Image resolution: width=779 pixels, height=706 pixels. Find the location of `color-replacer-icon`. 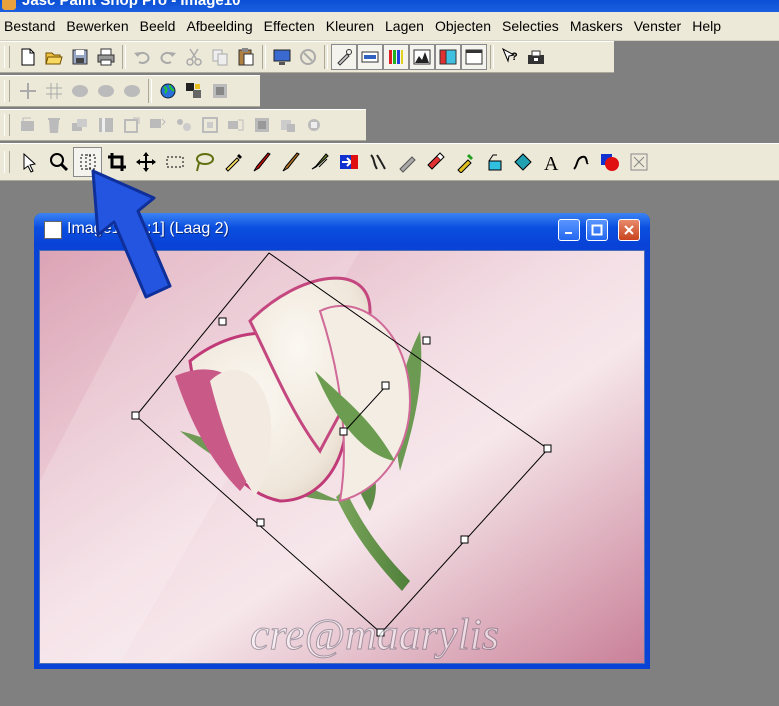

color-replacer-icon is located at coordinates (348, 162).